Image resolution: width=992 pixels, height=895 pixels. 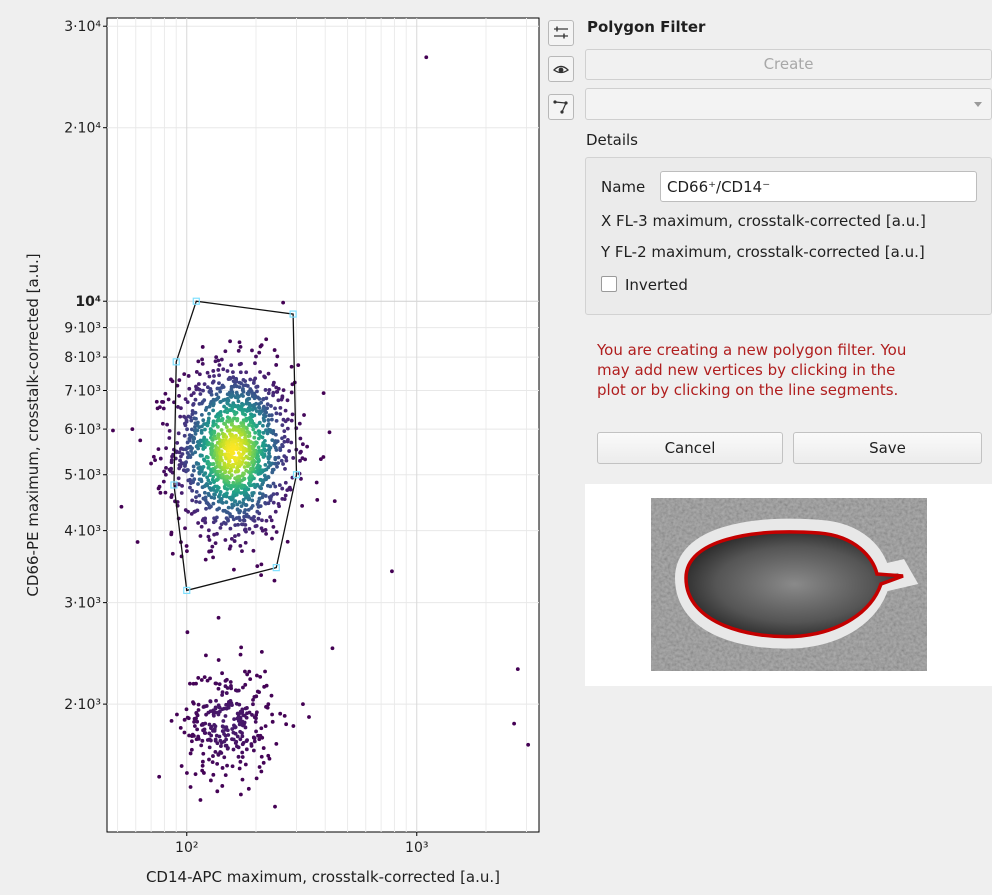 I want to click on save-button: Save, so click(x=887, y=448).